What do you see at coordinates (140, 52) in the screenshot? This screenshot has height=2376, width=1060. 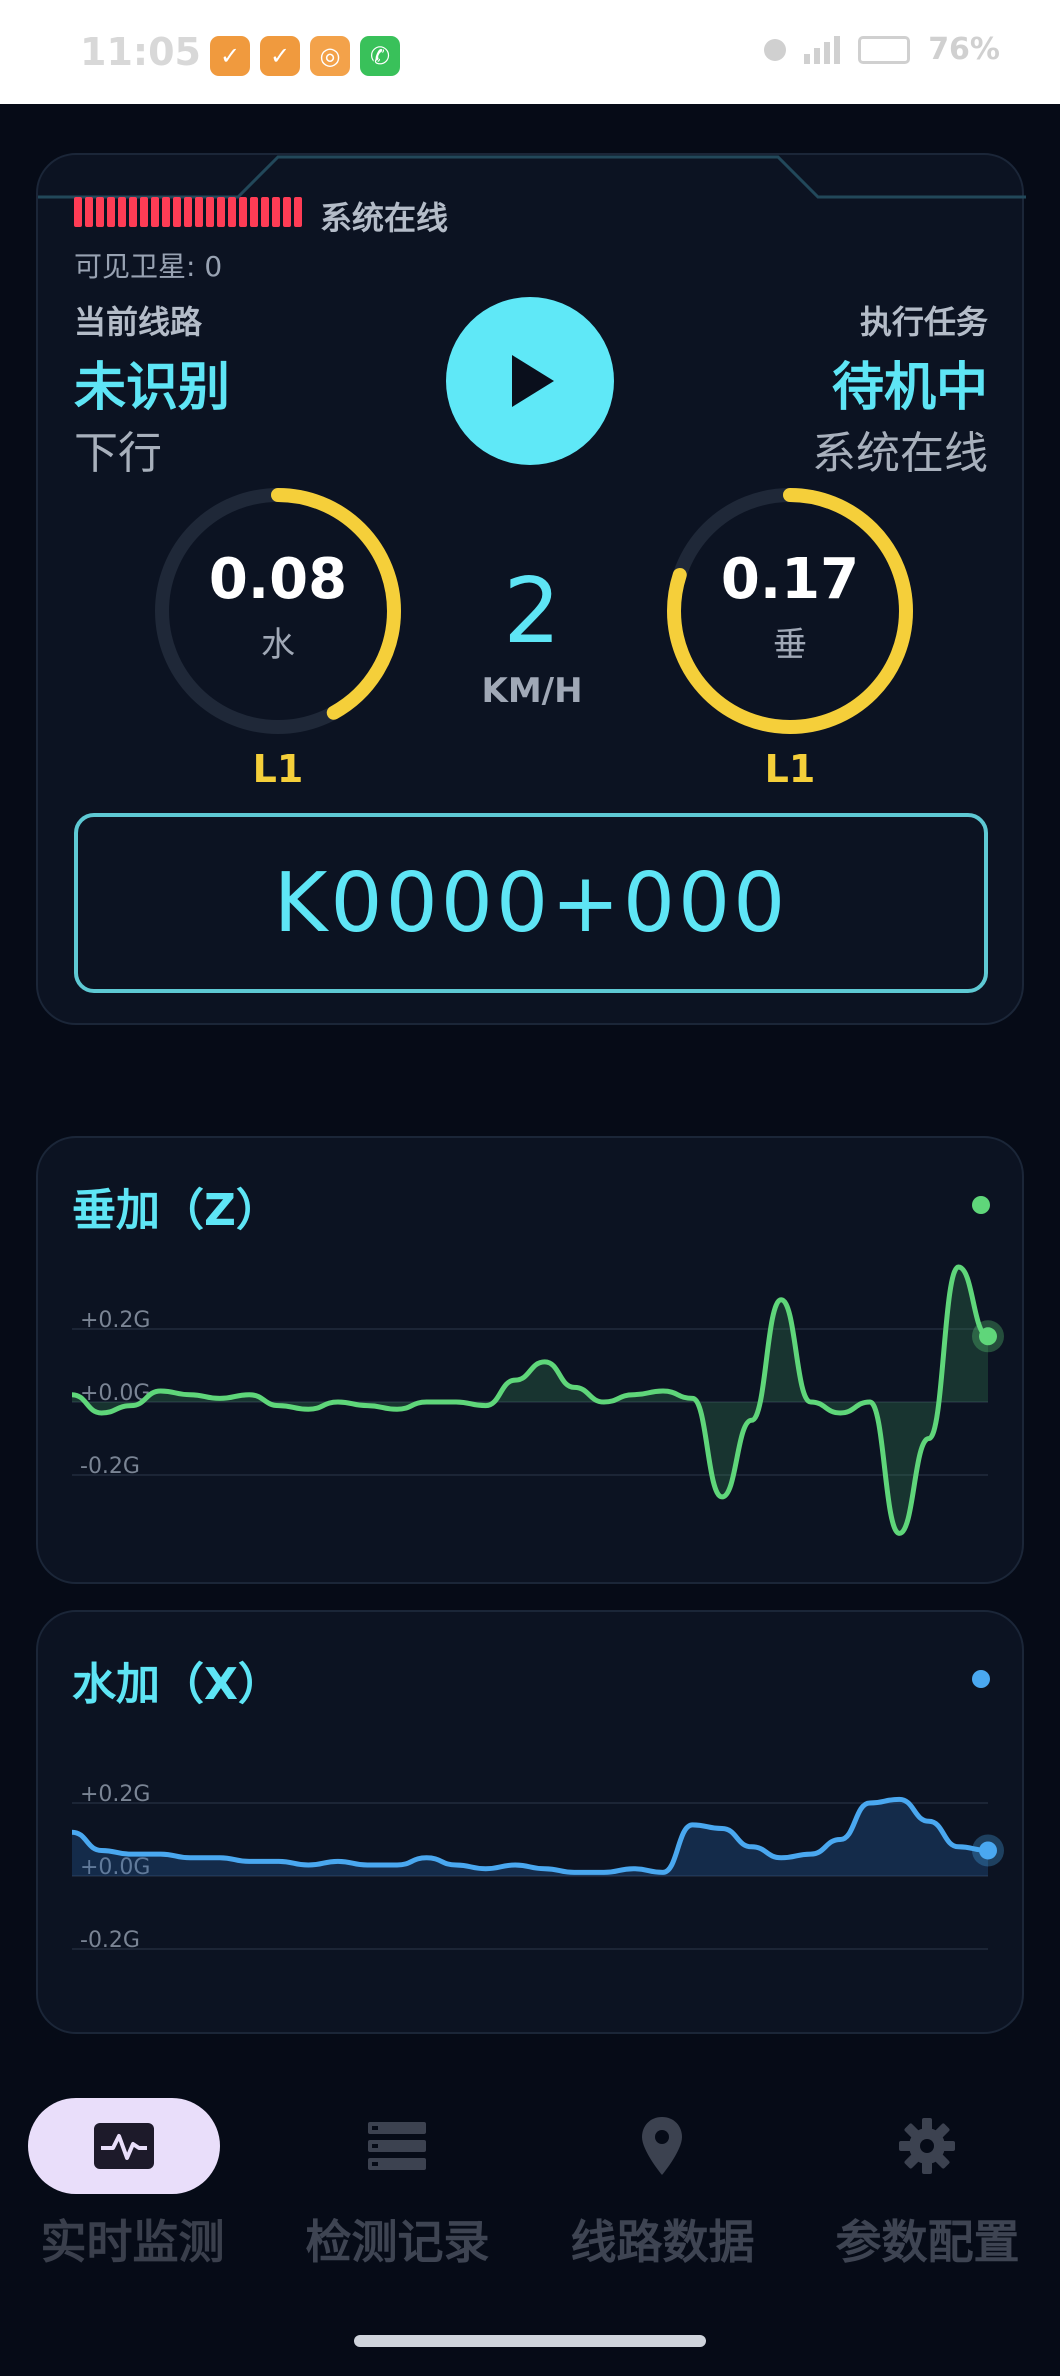 I see `status-time: 11:05` at bounding box center [140, 52].